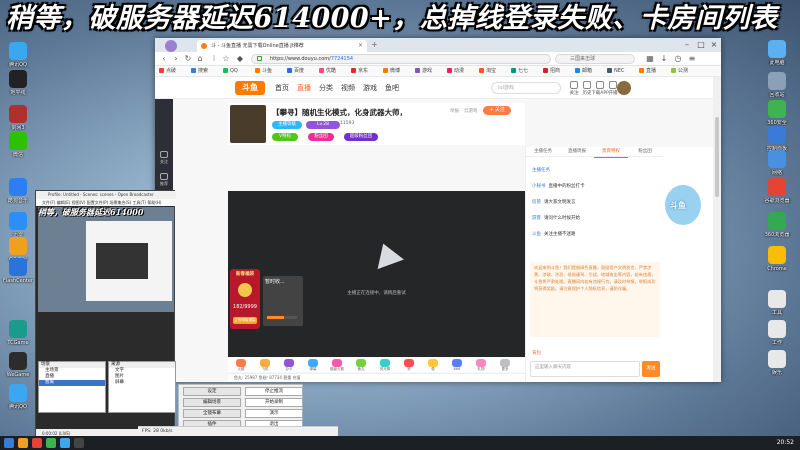  I want to click on obs-scene-item: 暂离, so click(72, 383).